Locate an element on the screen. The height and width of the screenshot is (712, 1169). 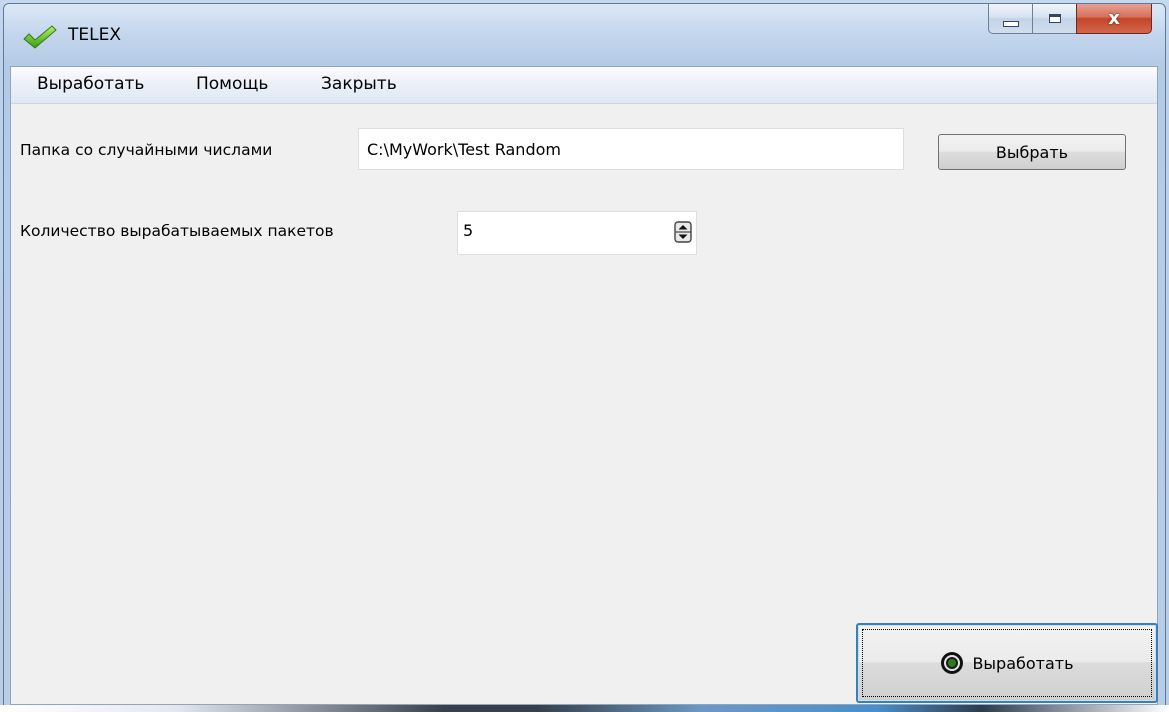
generate-button: Выработать is located at coordinates (1007, 663).